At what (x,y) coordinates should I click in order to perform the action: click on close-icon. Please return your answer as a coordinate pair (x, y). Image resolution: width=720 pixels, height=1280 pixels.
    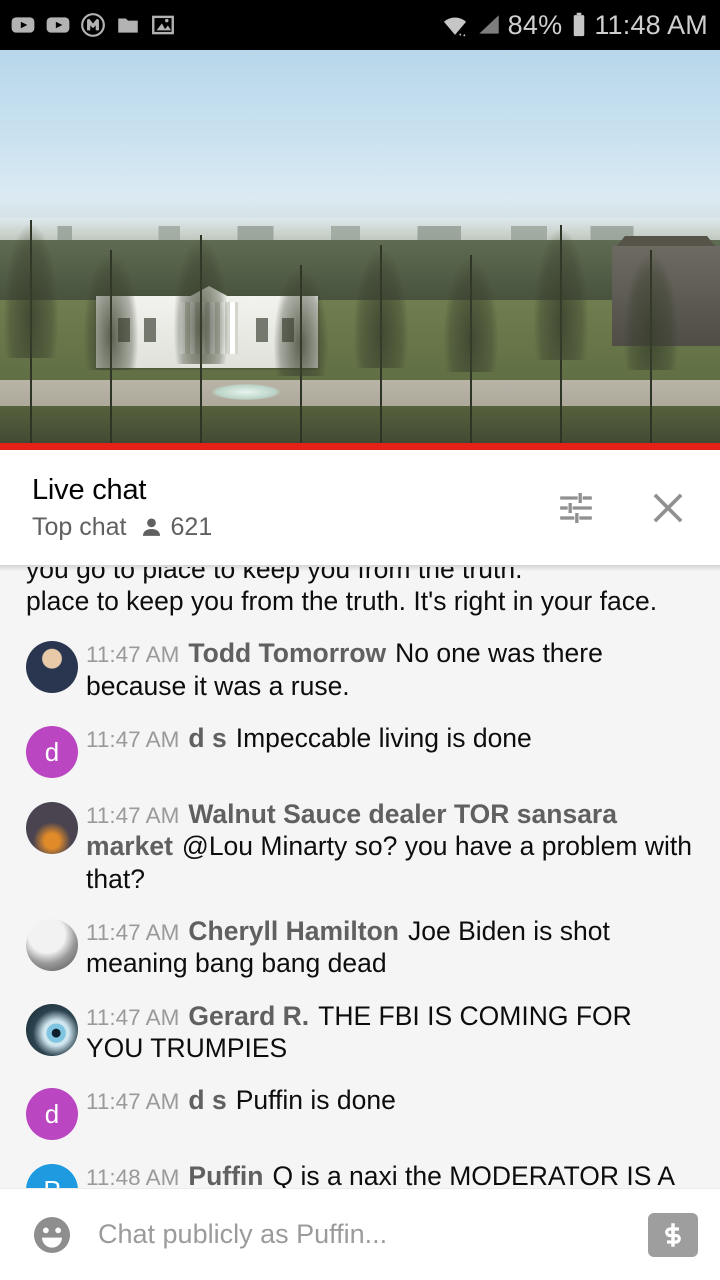
    Looking at the image, I should click on (668, 507).